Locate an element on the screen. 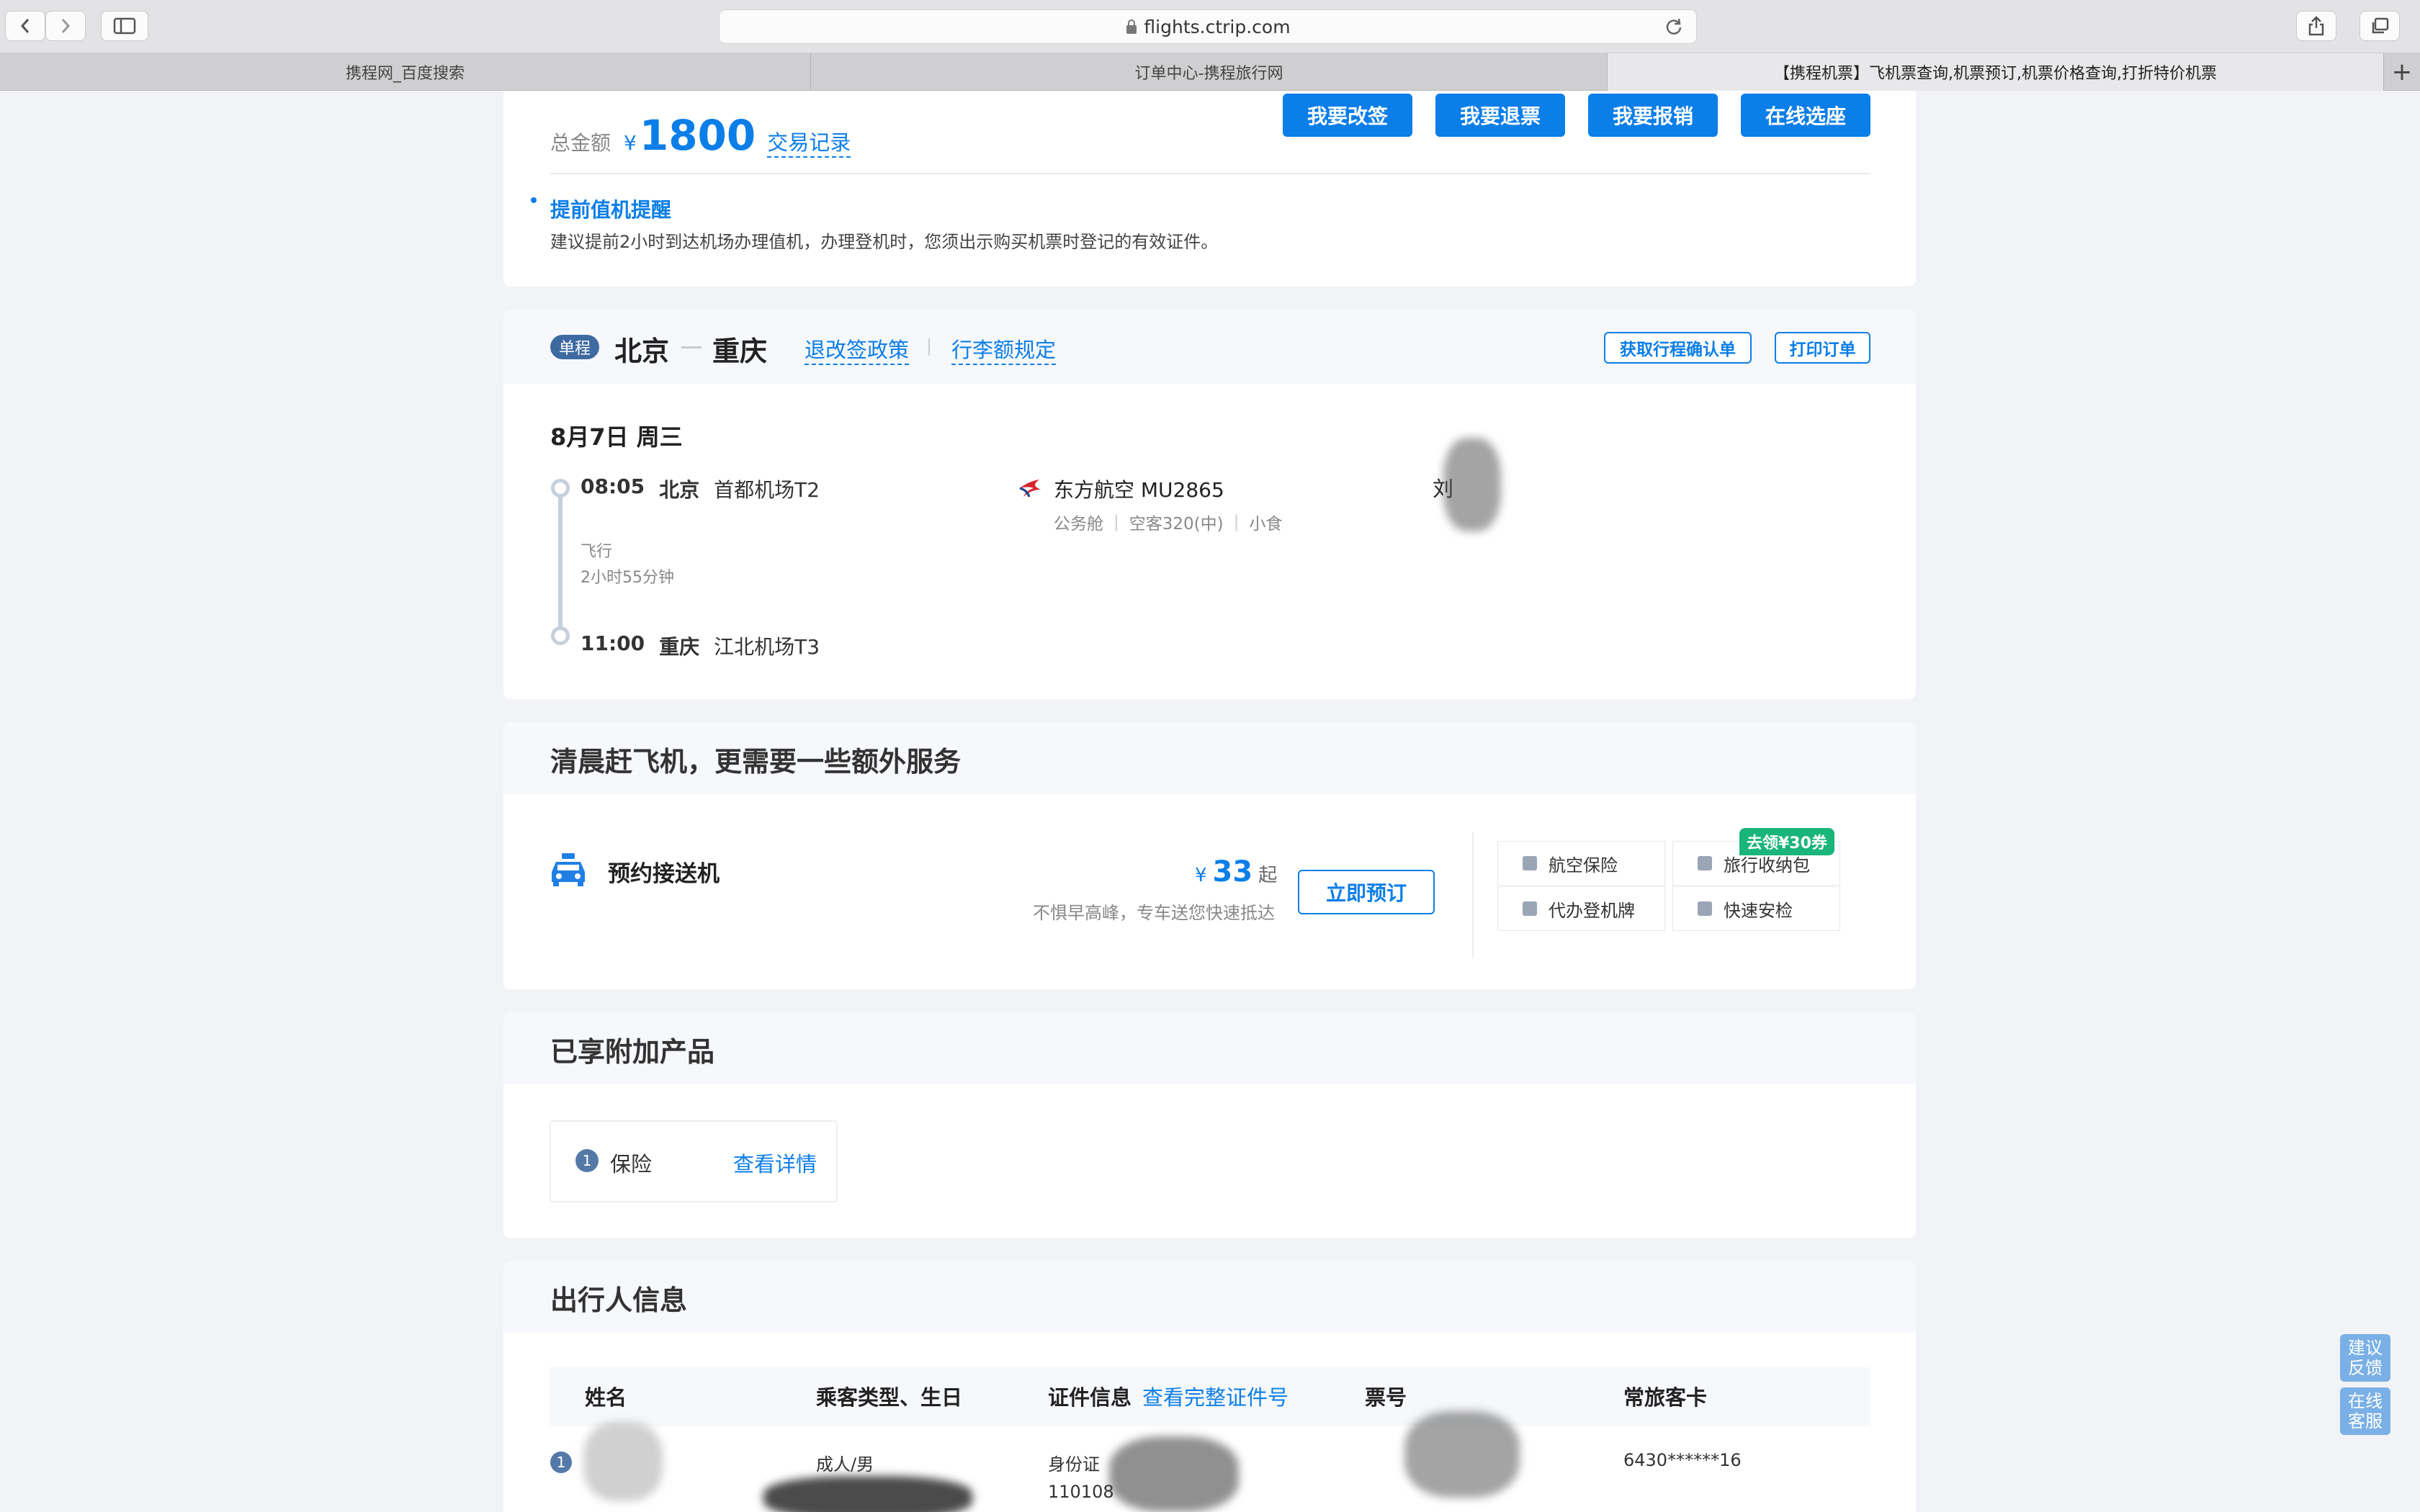  tab-ctrip-flights: 【携程机票】飞机票查询,机票预订,机票价格查询,打折特价机票 is located at coordinates (1996, 72).